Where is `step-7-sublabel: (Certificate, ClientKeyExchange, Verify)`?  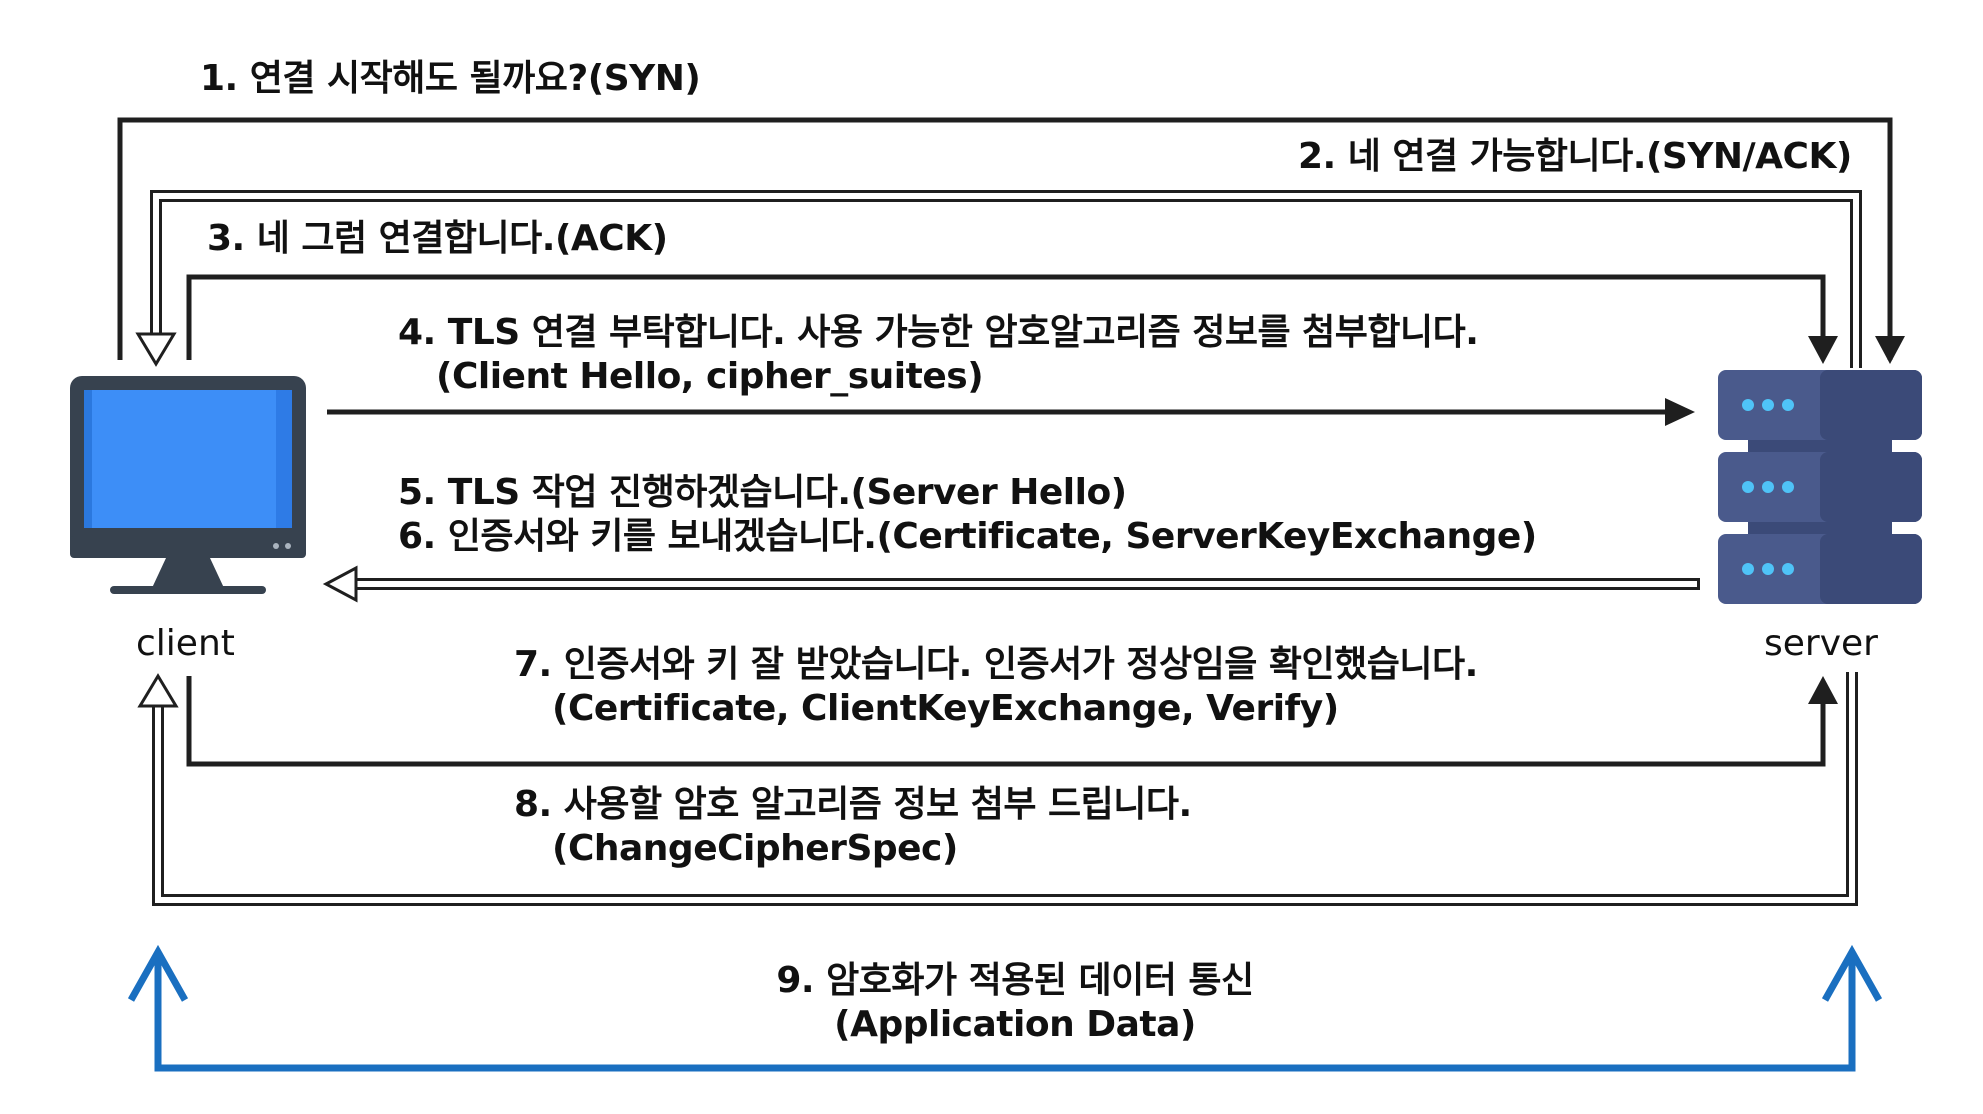 step-7-sublabel: (Certificate, ClientKeyExchange, Verify) is located at coordinates (945, 708).